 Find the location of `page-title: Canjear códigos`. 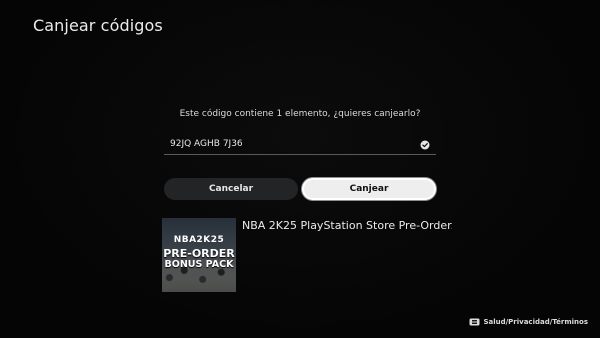

page-title: Canjear códigos is located at coordinates (98, 25).